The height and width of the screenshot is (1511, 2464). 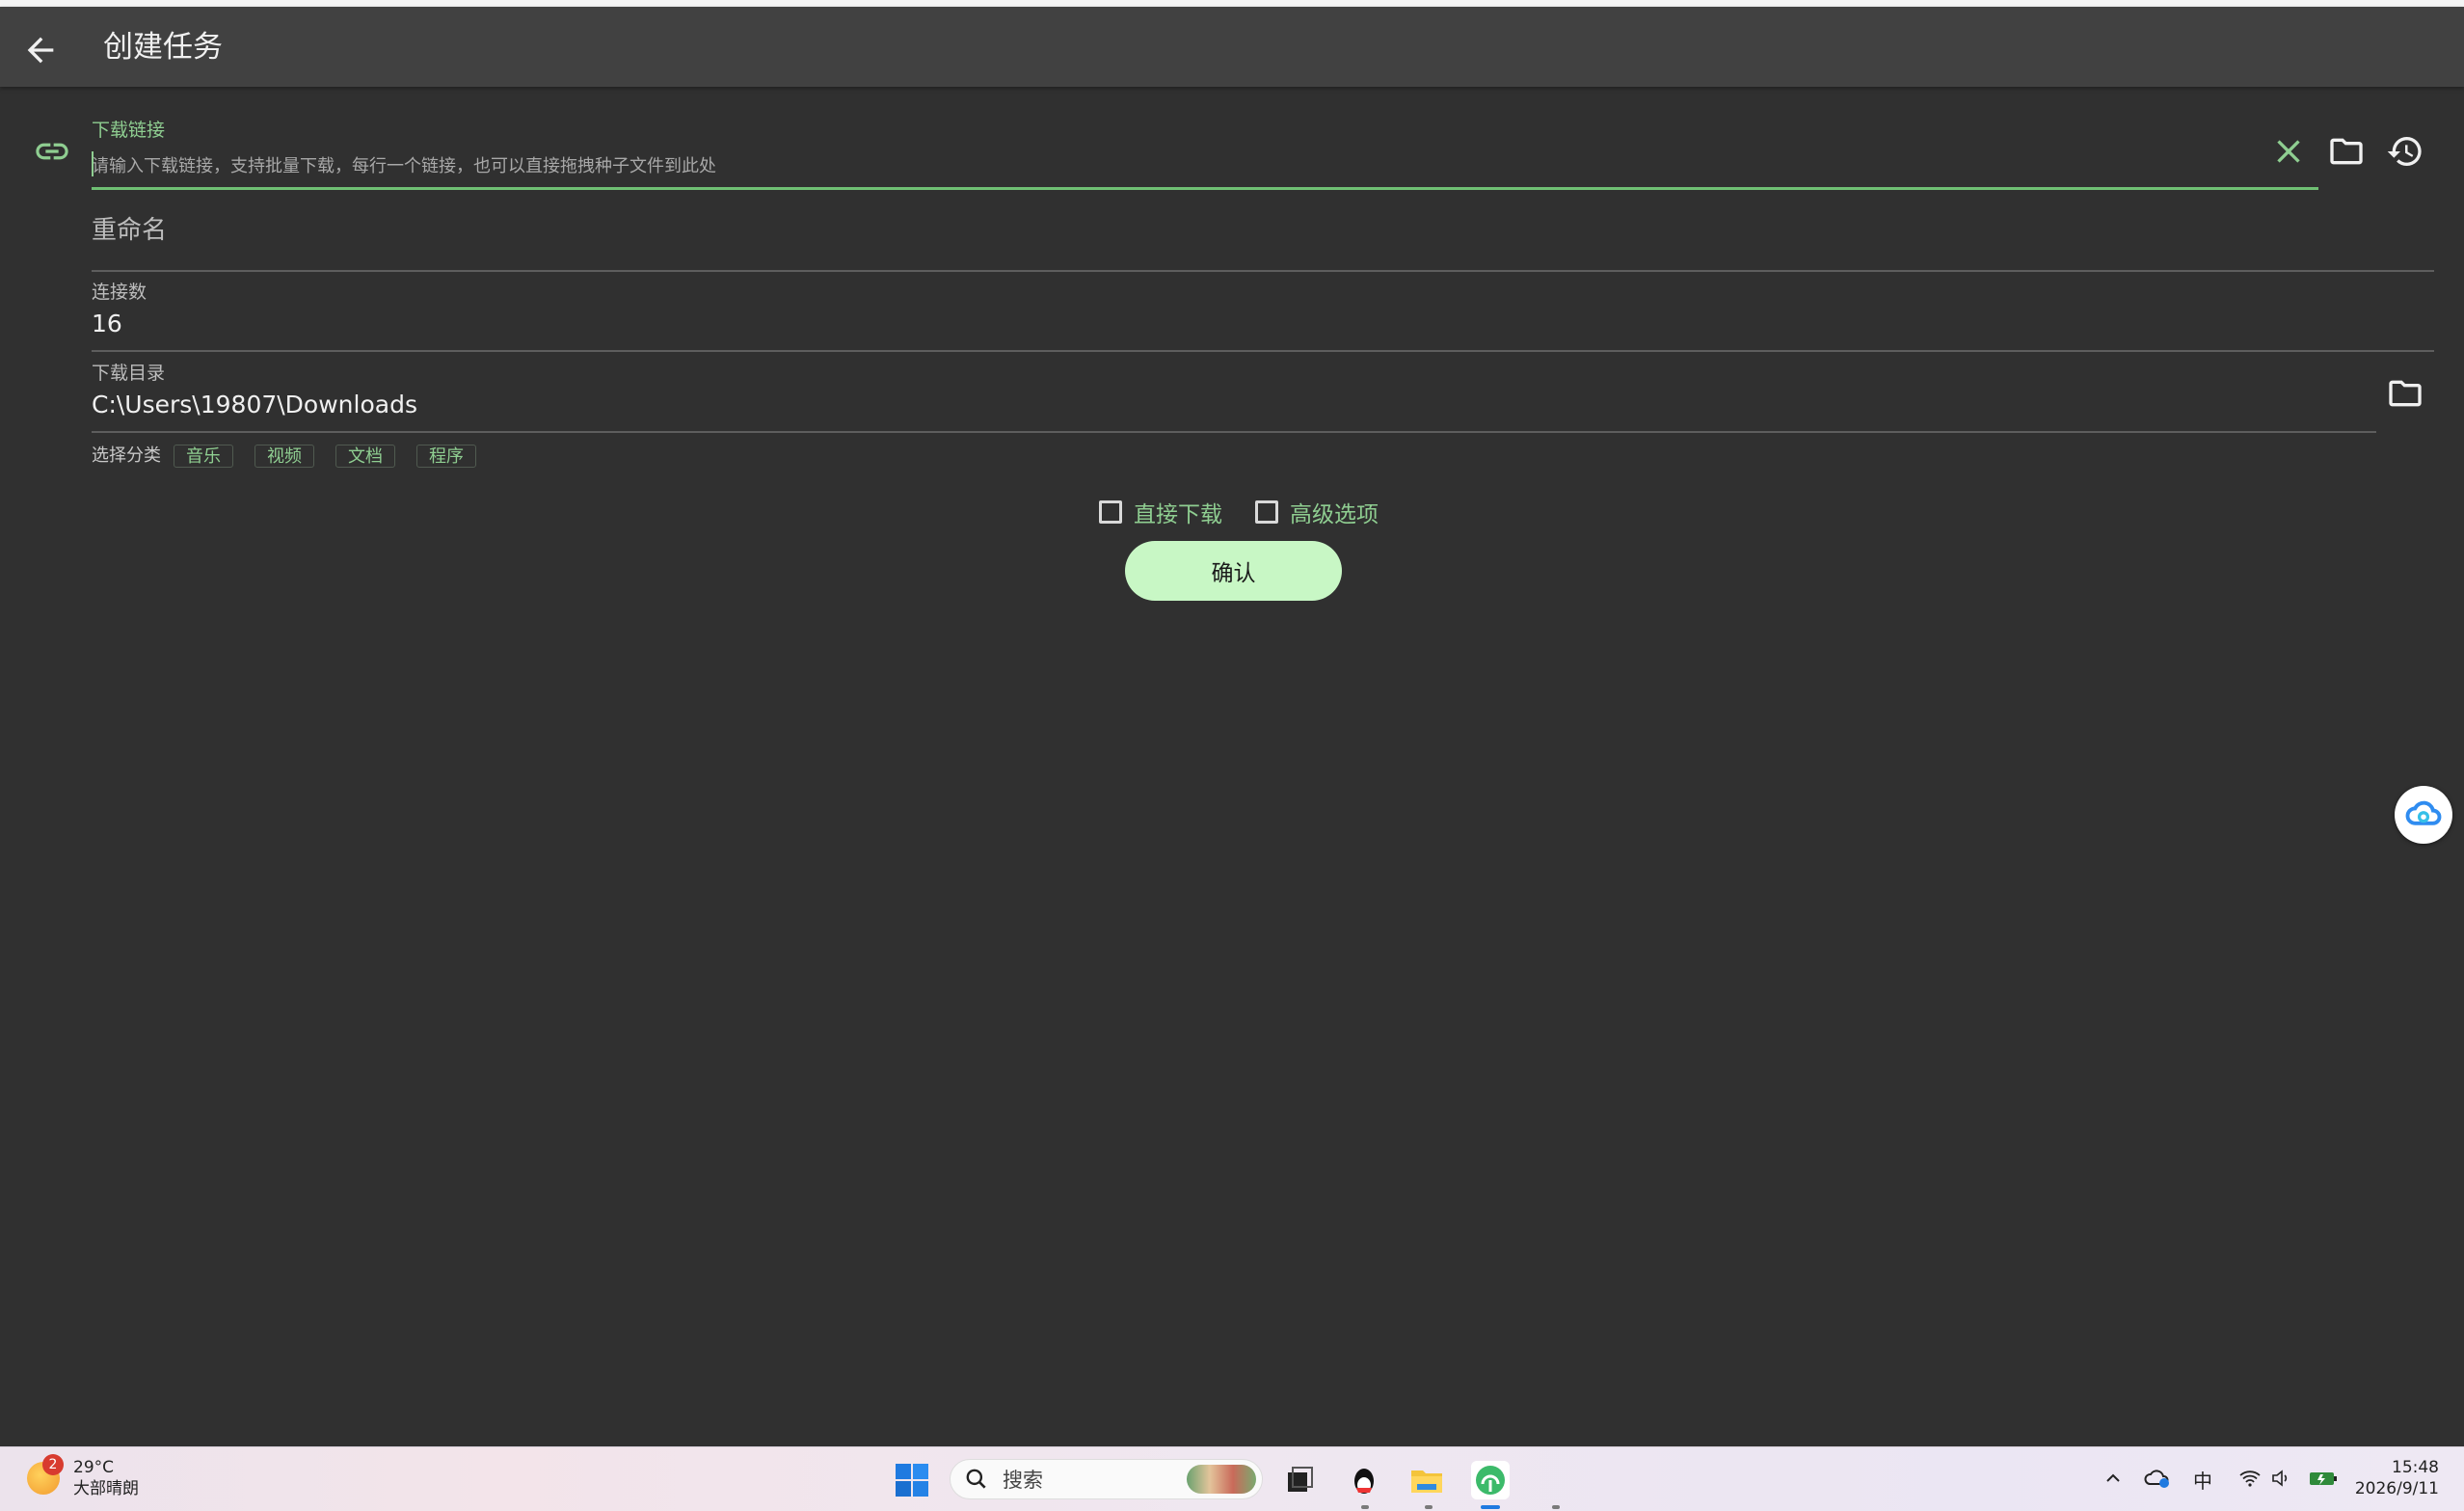 What do you see at coordinates (53, 1464) in the screenshot?
I see `notification-badge: 2` at bounding box center [53, 1464].